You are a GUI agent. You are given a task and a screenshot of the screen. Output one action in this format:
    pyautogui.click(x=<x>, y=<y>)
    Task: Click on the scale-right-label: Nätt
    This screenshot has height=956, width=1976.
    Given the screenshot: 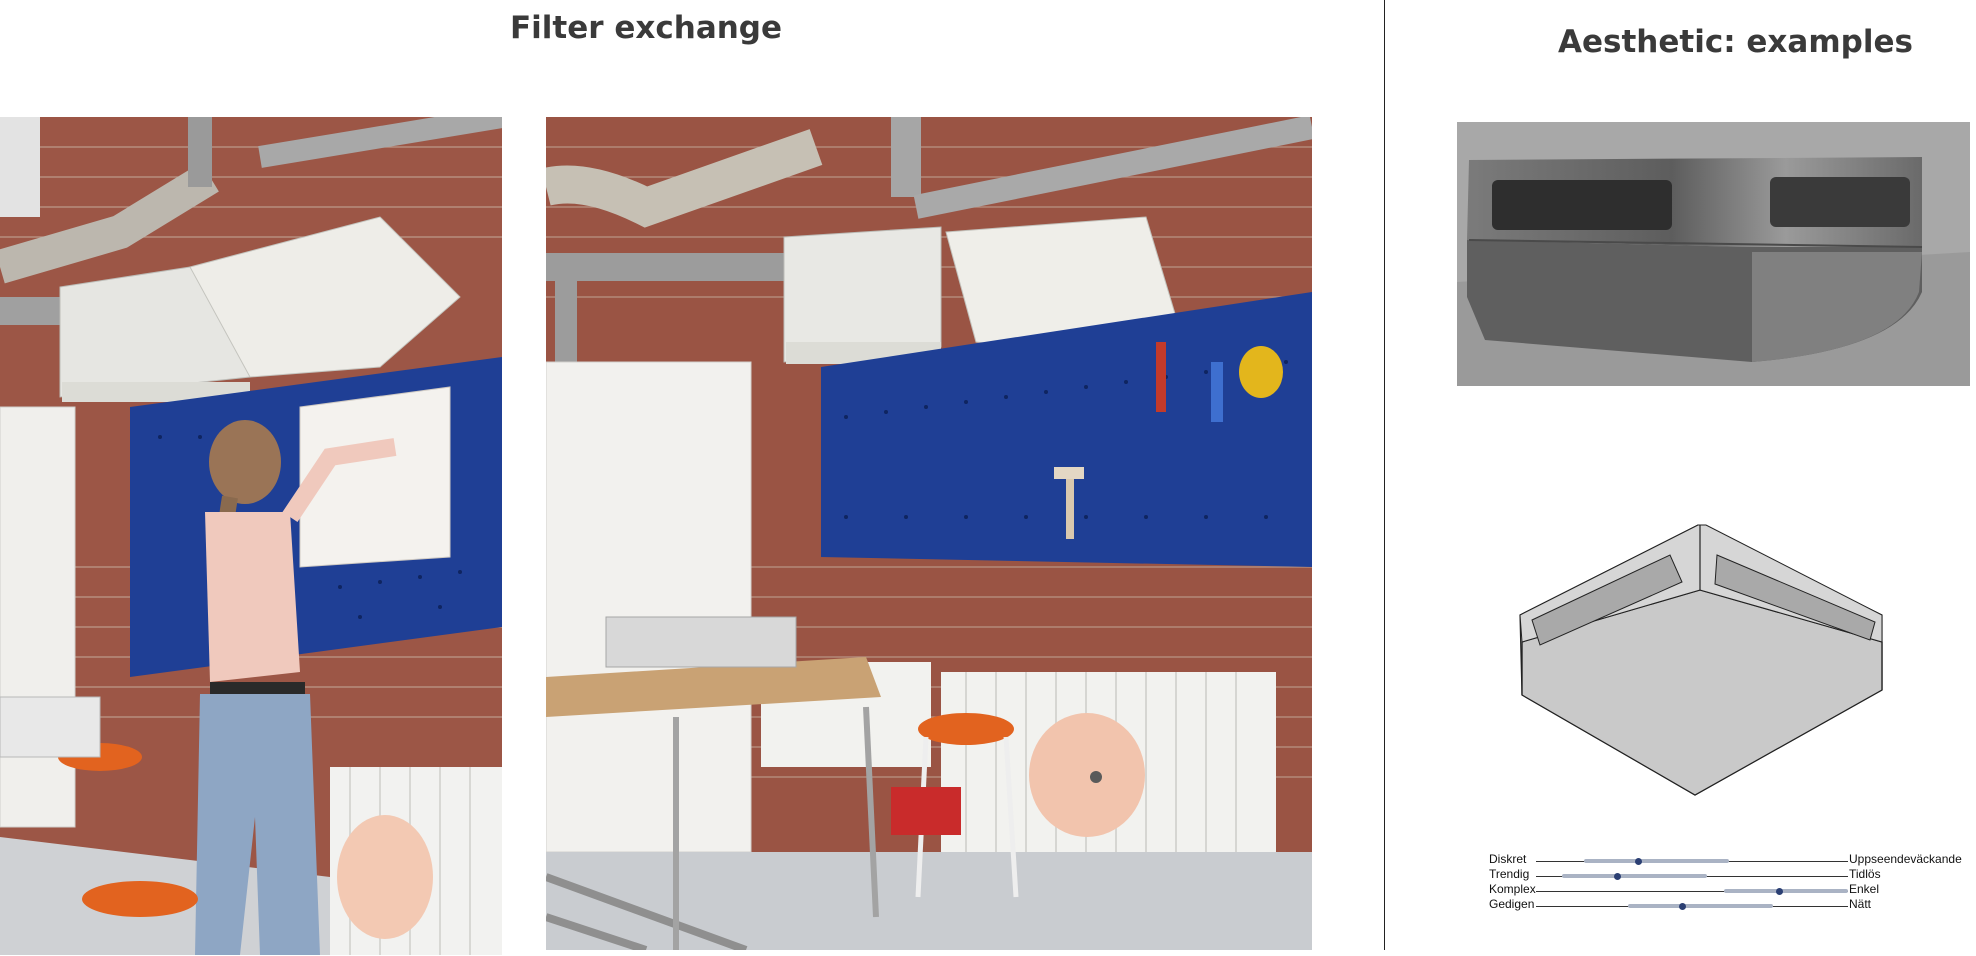 What is the action you would take?
    pyautogui.click(x=1860, y=904)
    